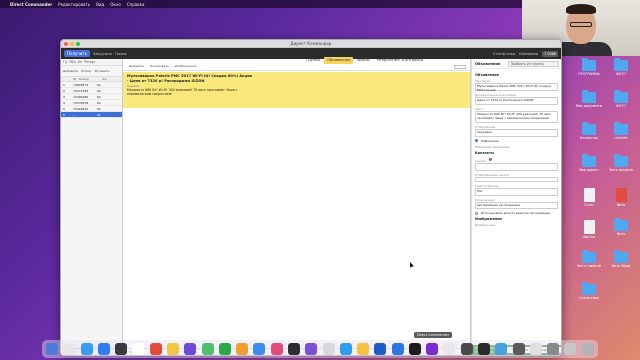 The height and width of the screenshot is (360, 640). Describe the element at coordinates (581, 9) in the screenshot. I see `presenter-hair` at that location.